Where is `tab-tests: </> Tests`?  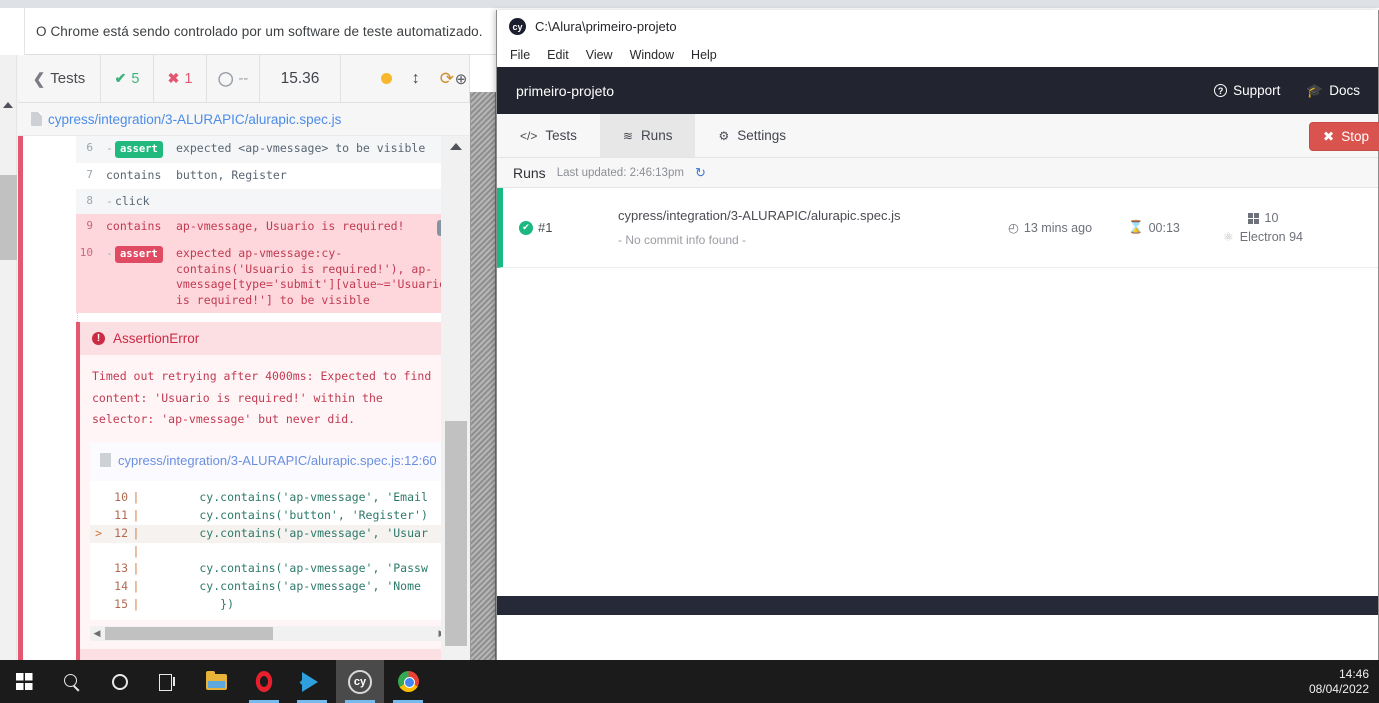 tab-tests: </> Tests is located at coordinates (548, 135).